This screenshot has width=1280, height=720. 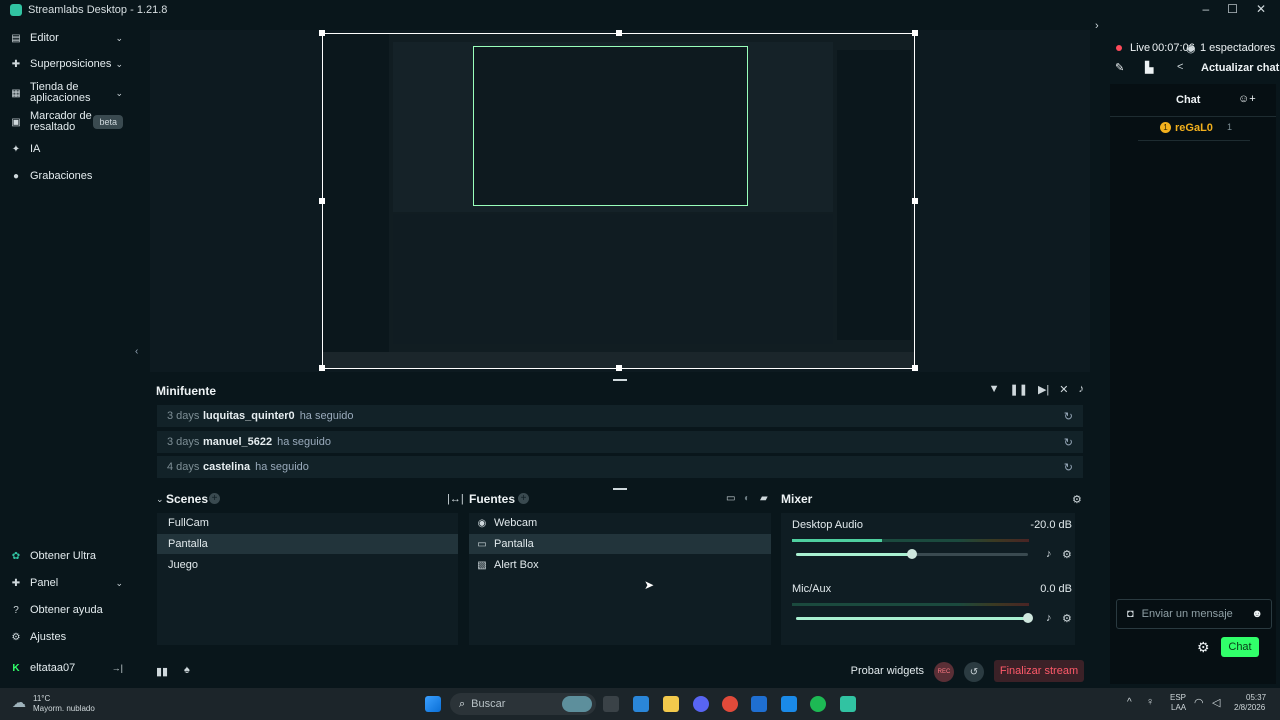 What do you see at coordinates (307, 523) in the screenshot?
I see `scene-item: FullCam` at bounding box center [307, 523].